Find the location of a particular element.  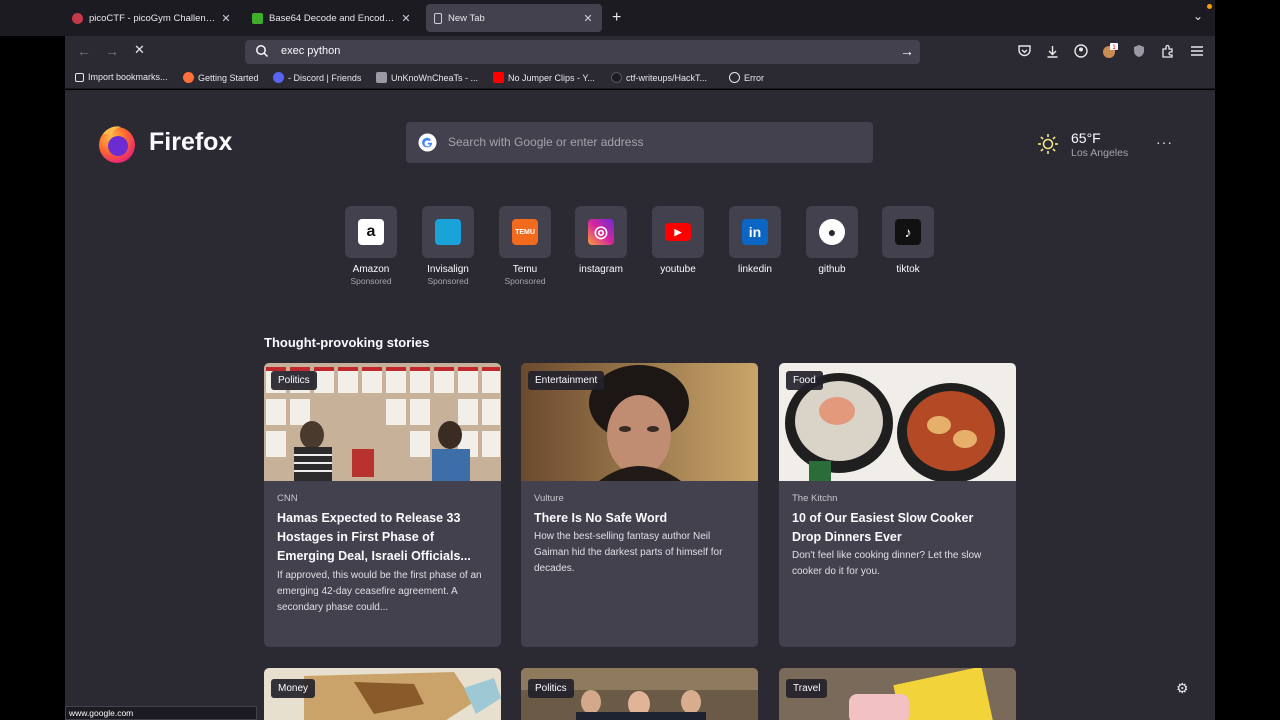

story-category: Entertainment is located at coordinates (566, 380).